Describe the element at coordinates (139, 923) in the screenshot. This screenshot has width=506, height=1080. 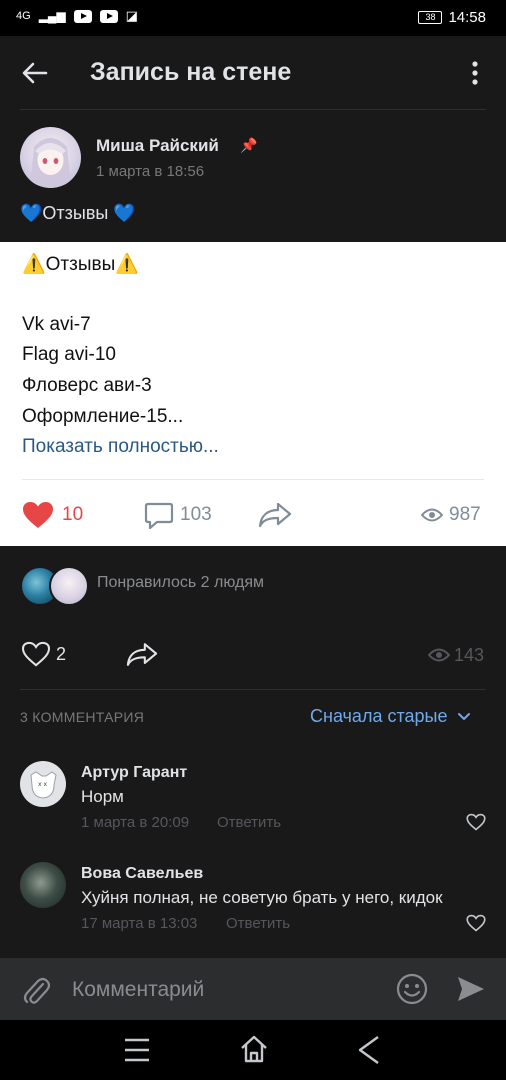
I see `comment-date-2: 17 марта в 13:03` at that location.